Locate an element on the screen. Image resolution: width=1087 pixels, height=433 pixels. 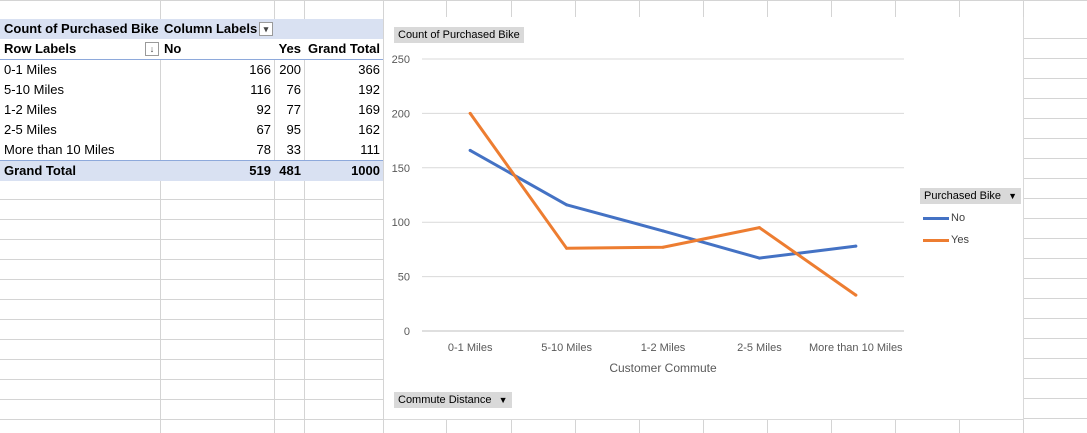
y-tick-label: 50 is located at coordinates (404, 278).